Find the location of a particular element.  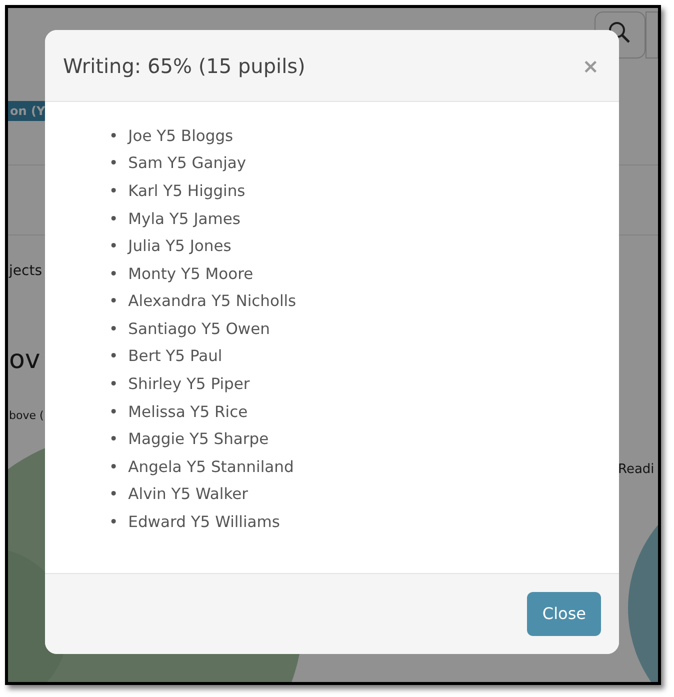

legend-text: bove ( is located at coordinates (26, 416).